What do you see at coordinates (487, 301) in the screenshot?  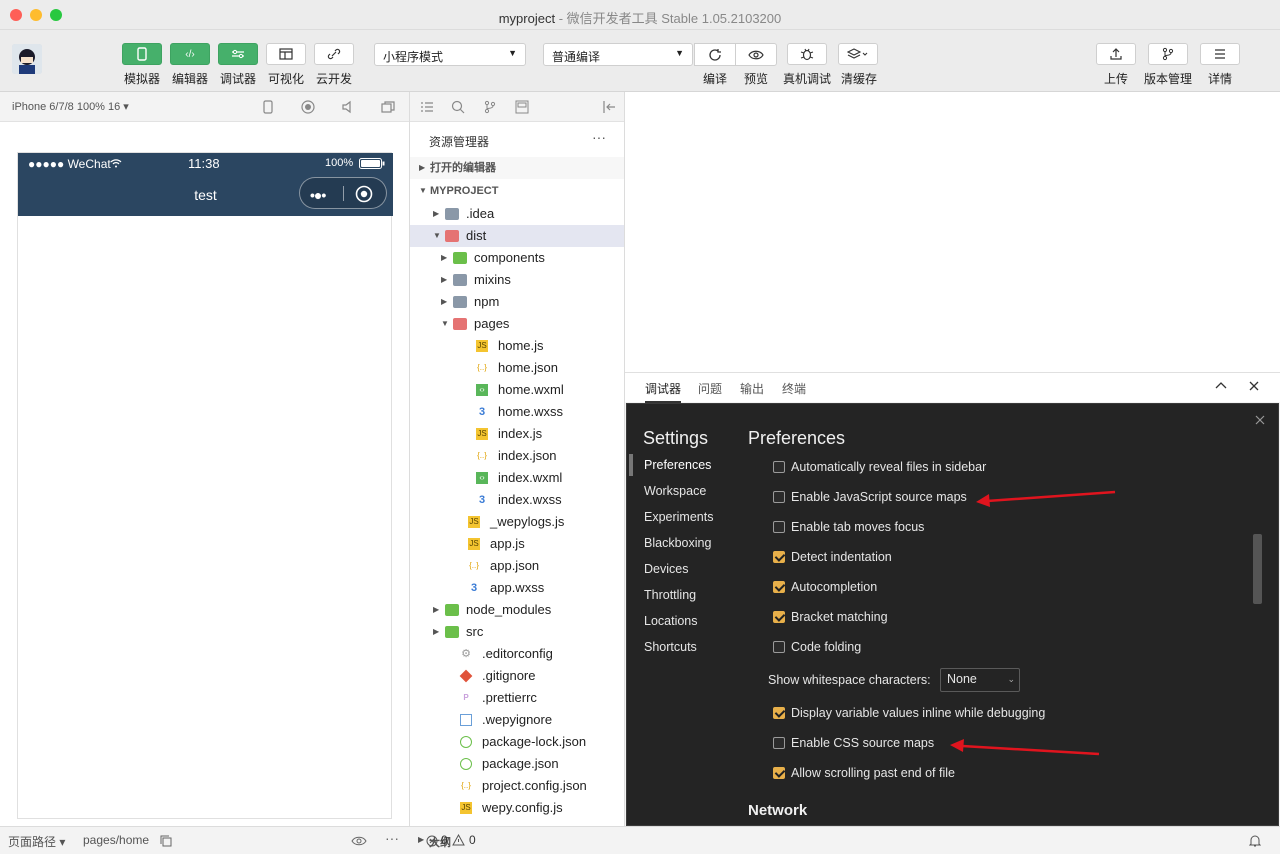 I see `tree-item-label: npm` at bounding box center [487, 301].